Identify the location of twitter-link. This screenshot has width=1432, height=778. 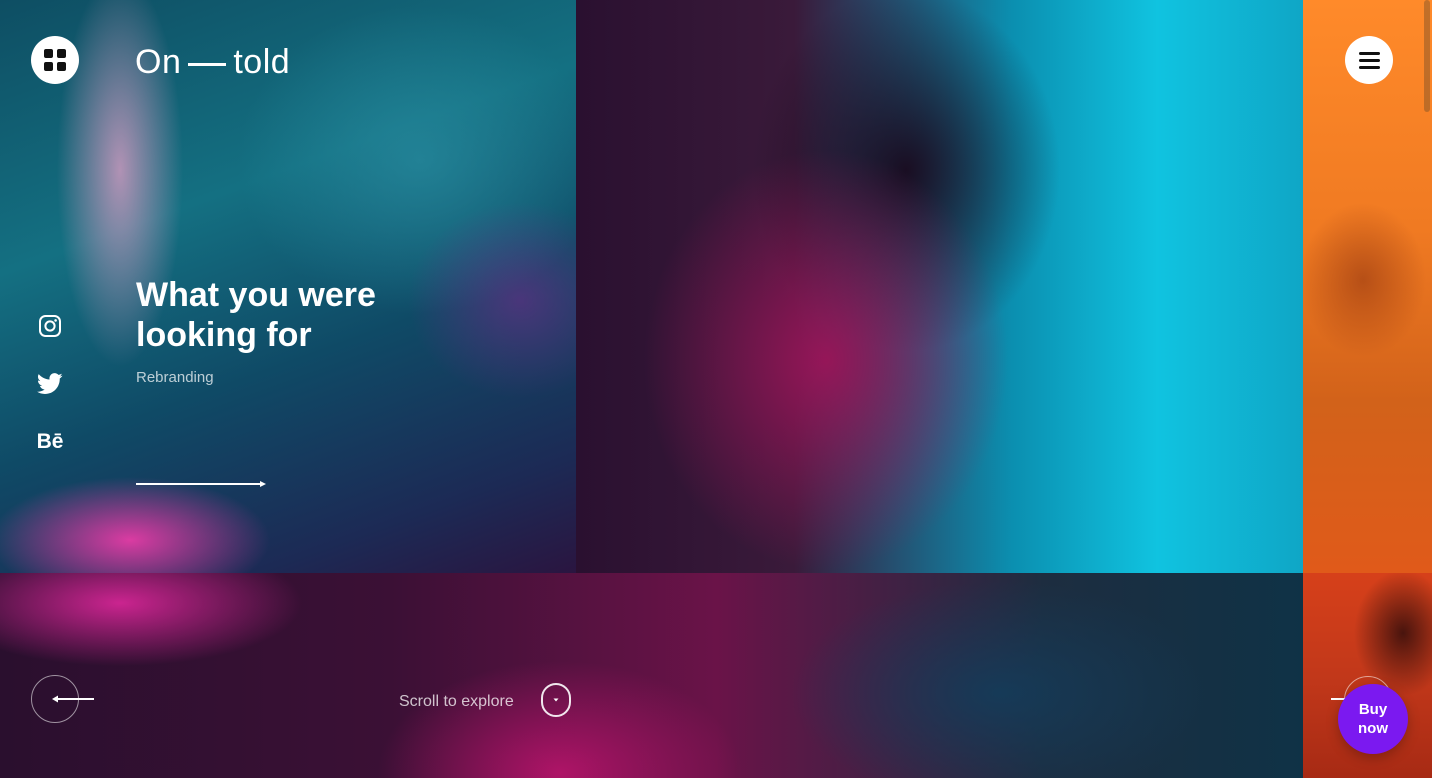
(50, 384).